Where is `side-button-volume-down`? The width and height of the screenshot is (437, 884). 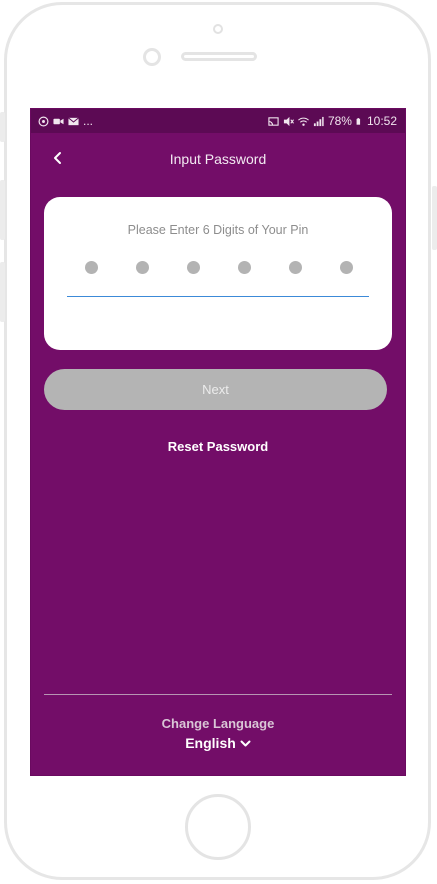
side-button-volume-down is located at coordinates (2, 292).